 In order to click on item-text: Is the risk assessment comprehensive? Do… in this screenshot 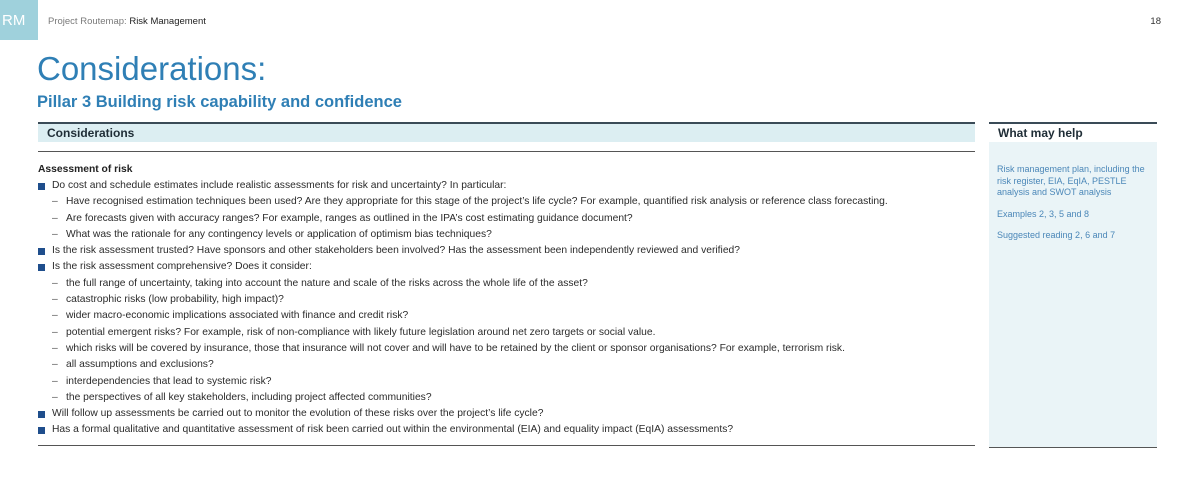, I will do `click(182, 267)`.